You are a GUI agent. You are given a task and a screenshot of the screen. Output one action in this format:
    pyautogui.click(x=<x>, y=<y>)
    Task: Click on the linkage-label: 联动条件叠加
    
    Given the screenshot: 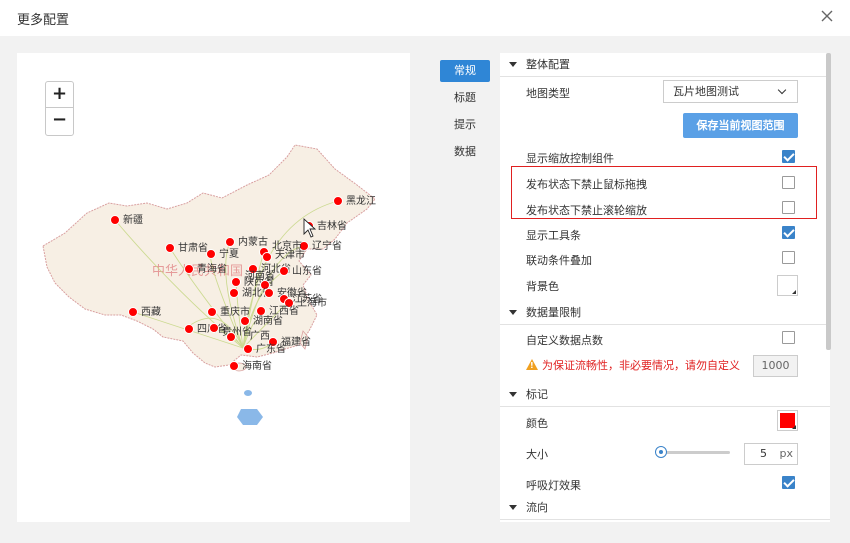 What is the action you would take?
    pyautogui.click(x=559, y=260)
    